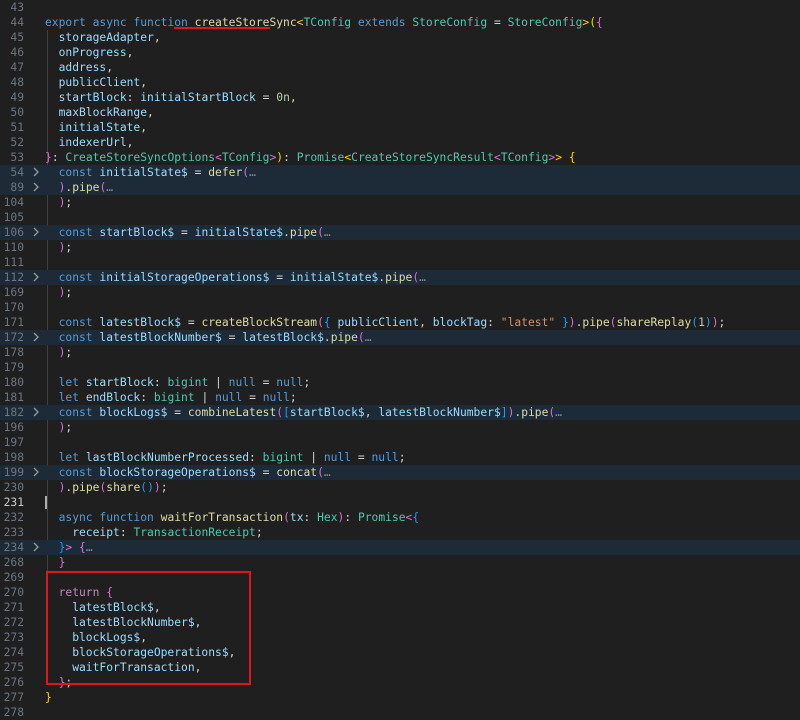 This screenshot has width=800, height=720. I want to click on code-line: 45 storageAdapter,, so click(400, 37).